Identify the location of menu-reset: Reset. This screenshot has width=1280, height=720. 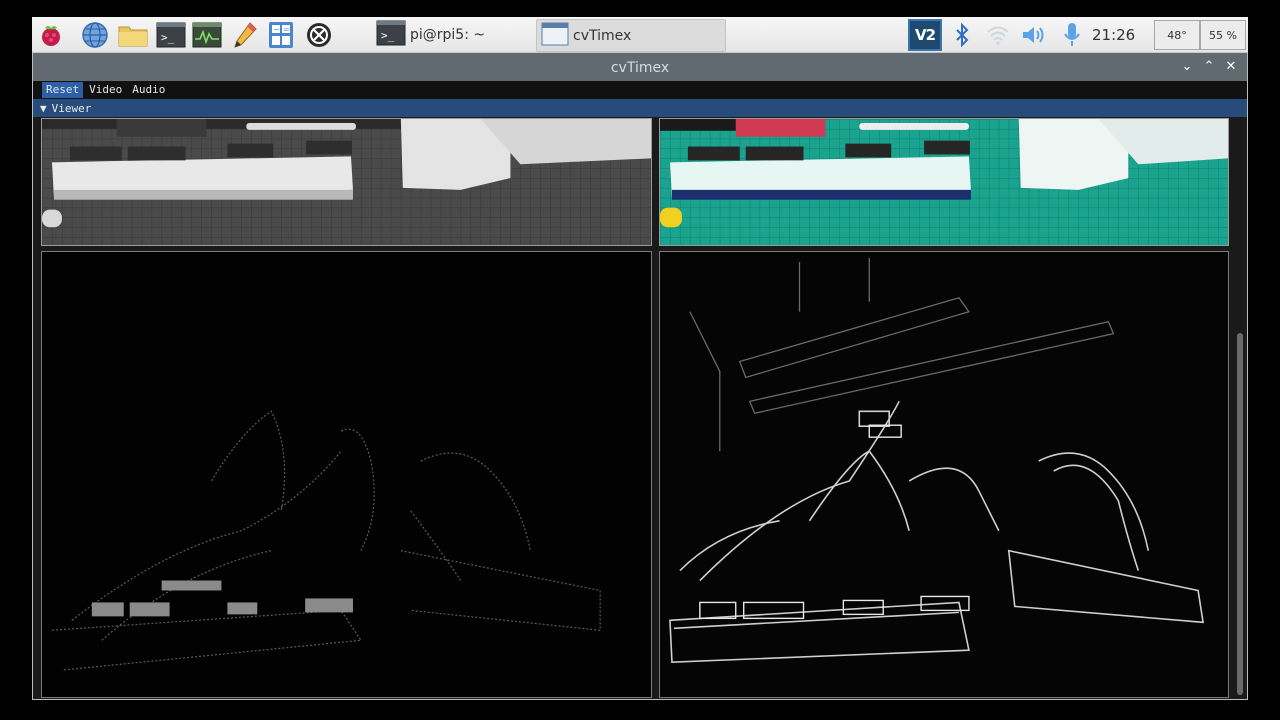
(63, 90).